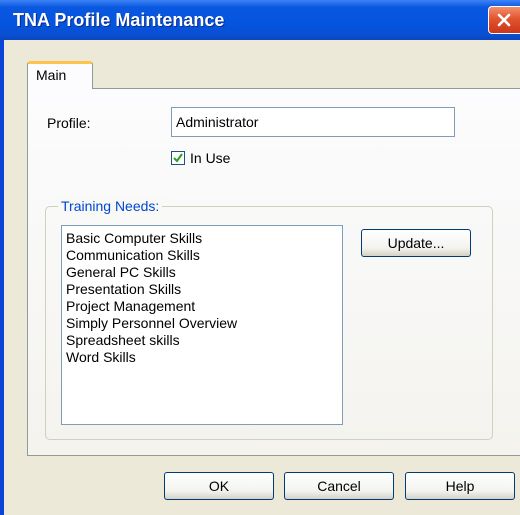  I want to click on close-icon, so click(504, 20).